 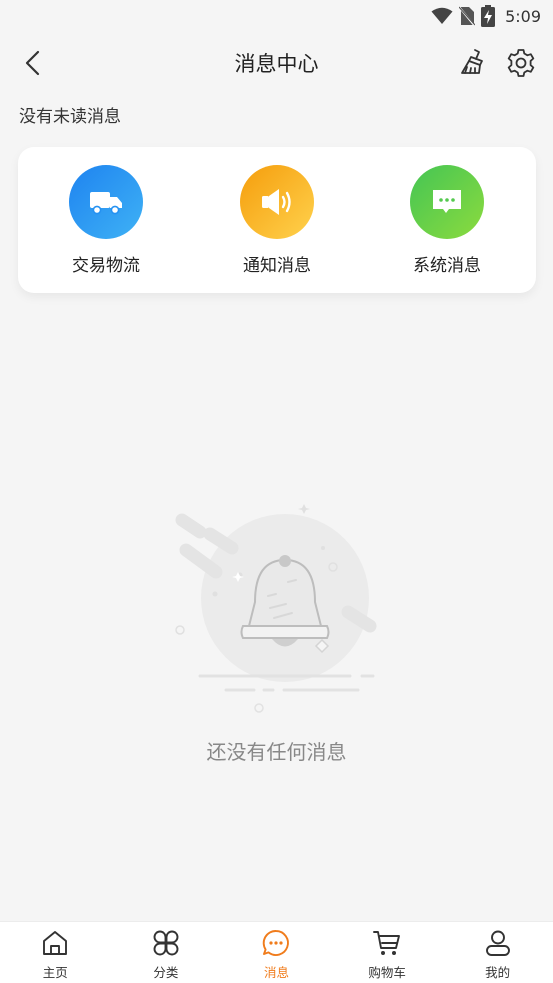 I want to click on tab-home: 主页, so click(x=55, y=952).